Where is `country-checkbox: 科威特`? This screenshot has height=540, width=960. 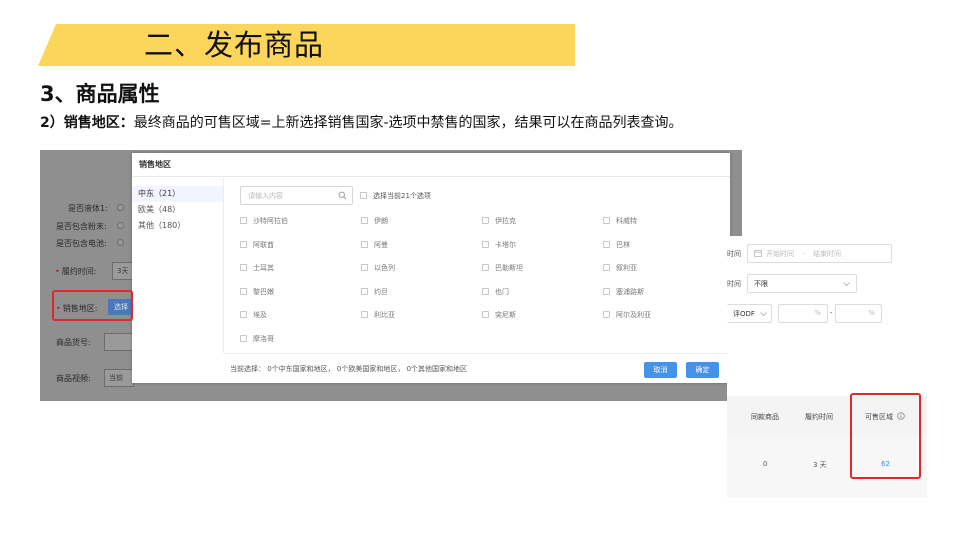 country-checkbox: 科威特 is located at coordinates (620, 221).